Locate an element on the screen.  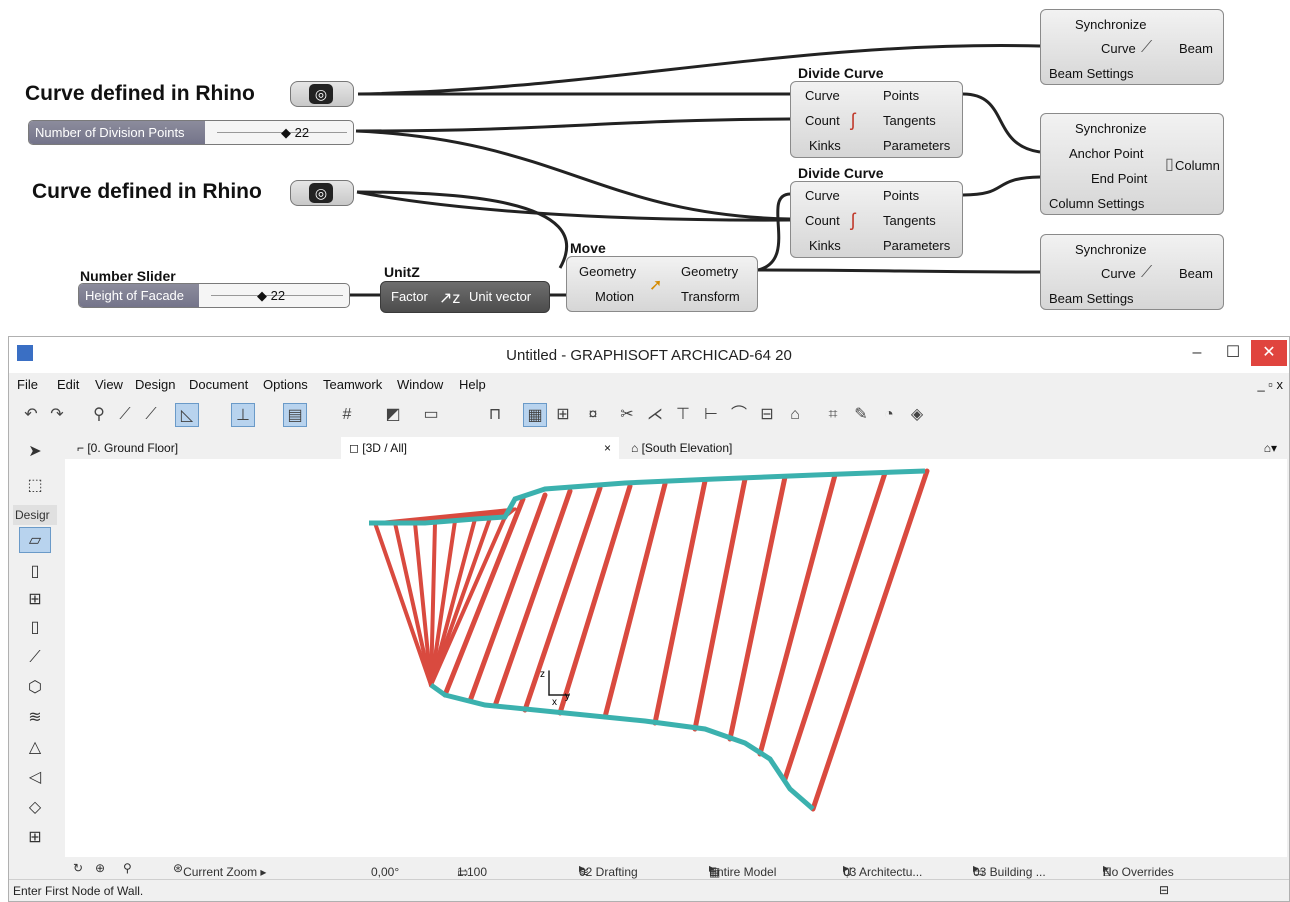
partial-structure-dropdown: ▭ 03 Building ... ▸ is located at coordinates (1009, 870).